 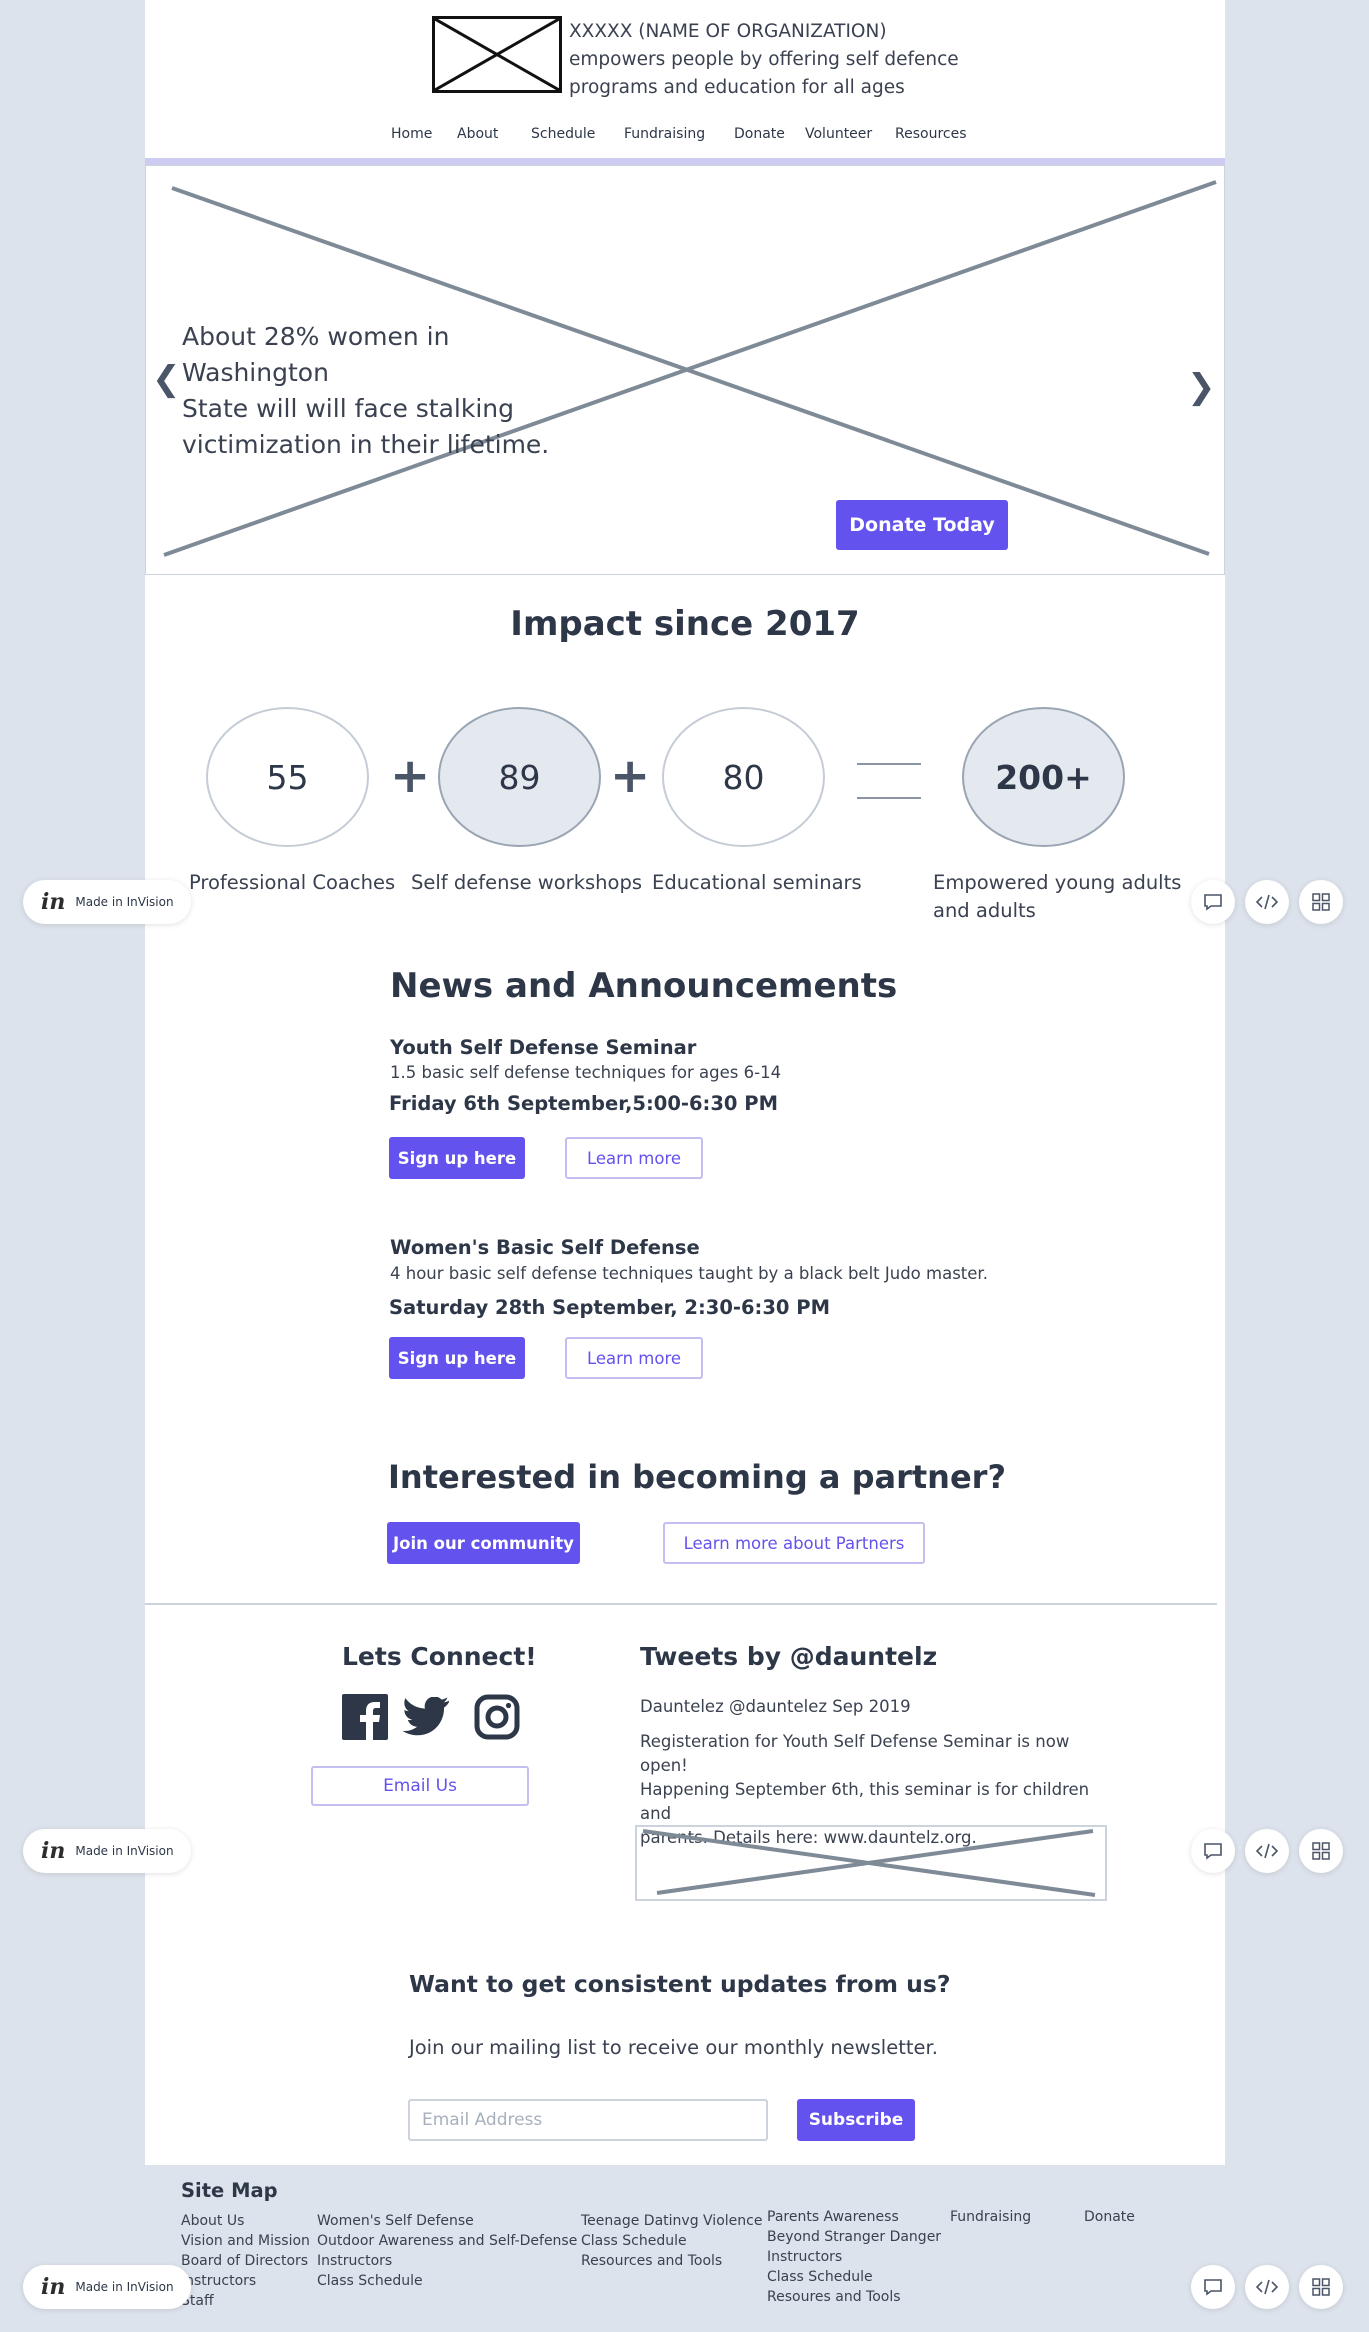 What do you see at coordinates (743, 777) in the screenshot?
I see `stat-seminars-circle: 80` at bounding box center [743, 777].